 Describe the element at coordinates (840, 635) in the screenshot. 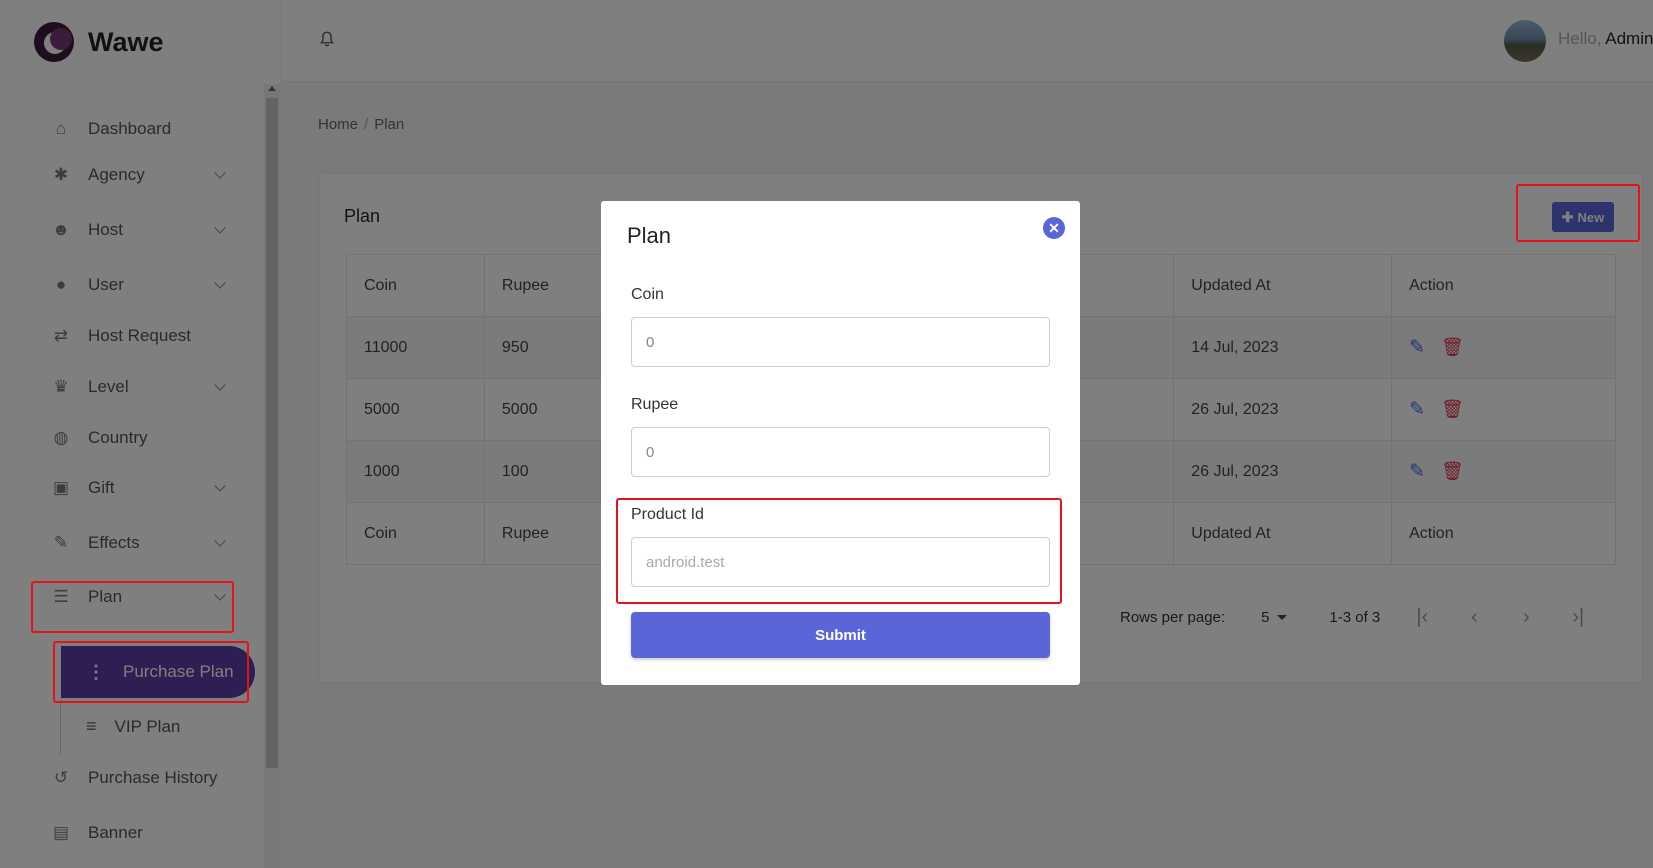

I see `submit-button: Submit` at that location.